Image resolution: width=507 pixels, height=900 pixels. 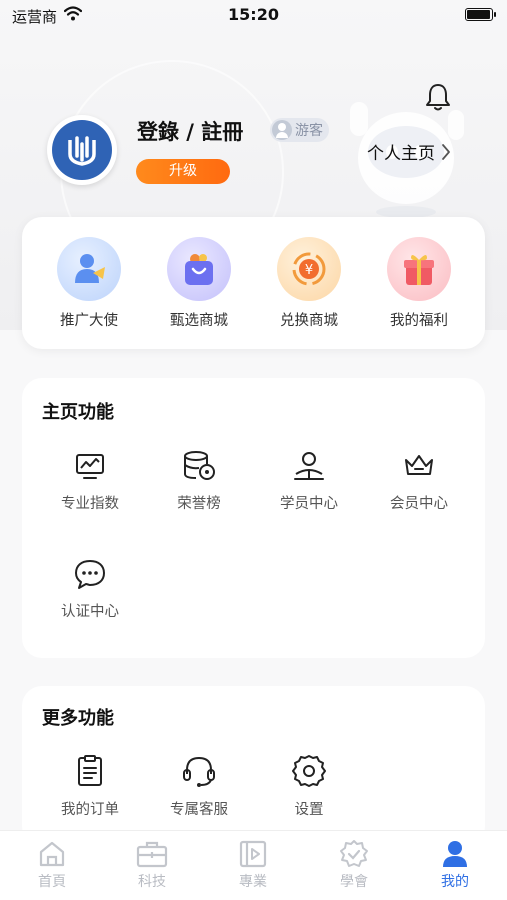 What do you see at coordinates (455, 882) in the screenshot?
I see `tab-label: 我的` at bounding box center [455, 882].